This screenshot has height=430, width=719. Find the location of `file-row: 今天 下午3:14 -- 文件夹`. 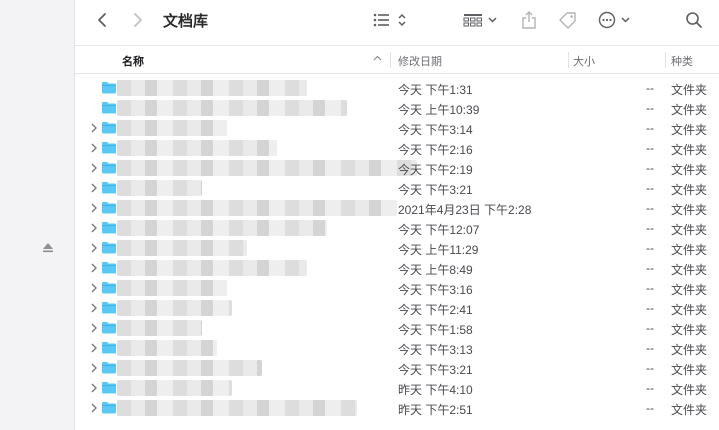

file-row: 今天 下午3:14 -- 文件夹 is located at coordinates (397, 128).